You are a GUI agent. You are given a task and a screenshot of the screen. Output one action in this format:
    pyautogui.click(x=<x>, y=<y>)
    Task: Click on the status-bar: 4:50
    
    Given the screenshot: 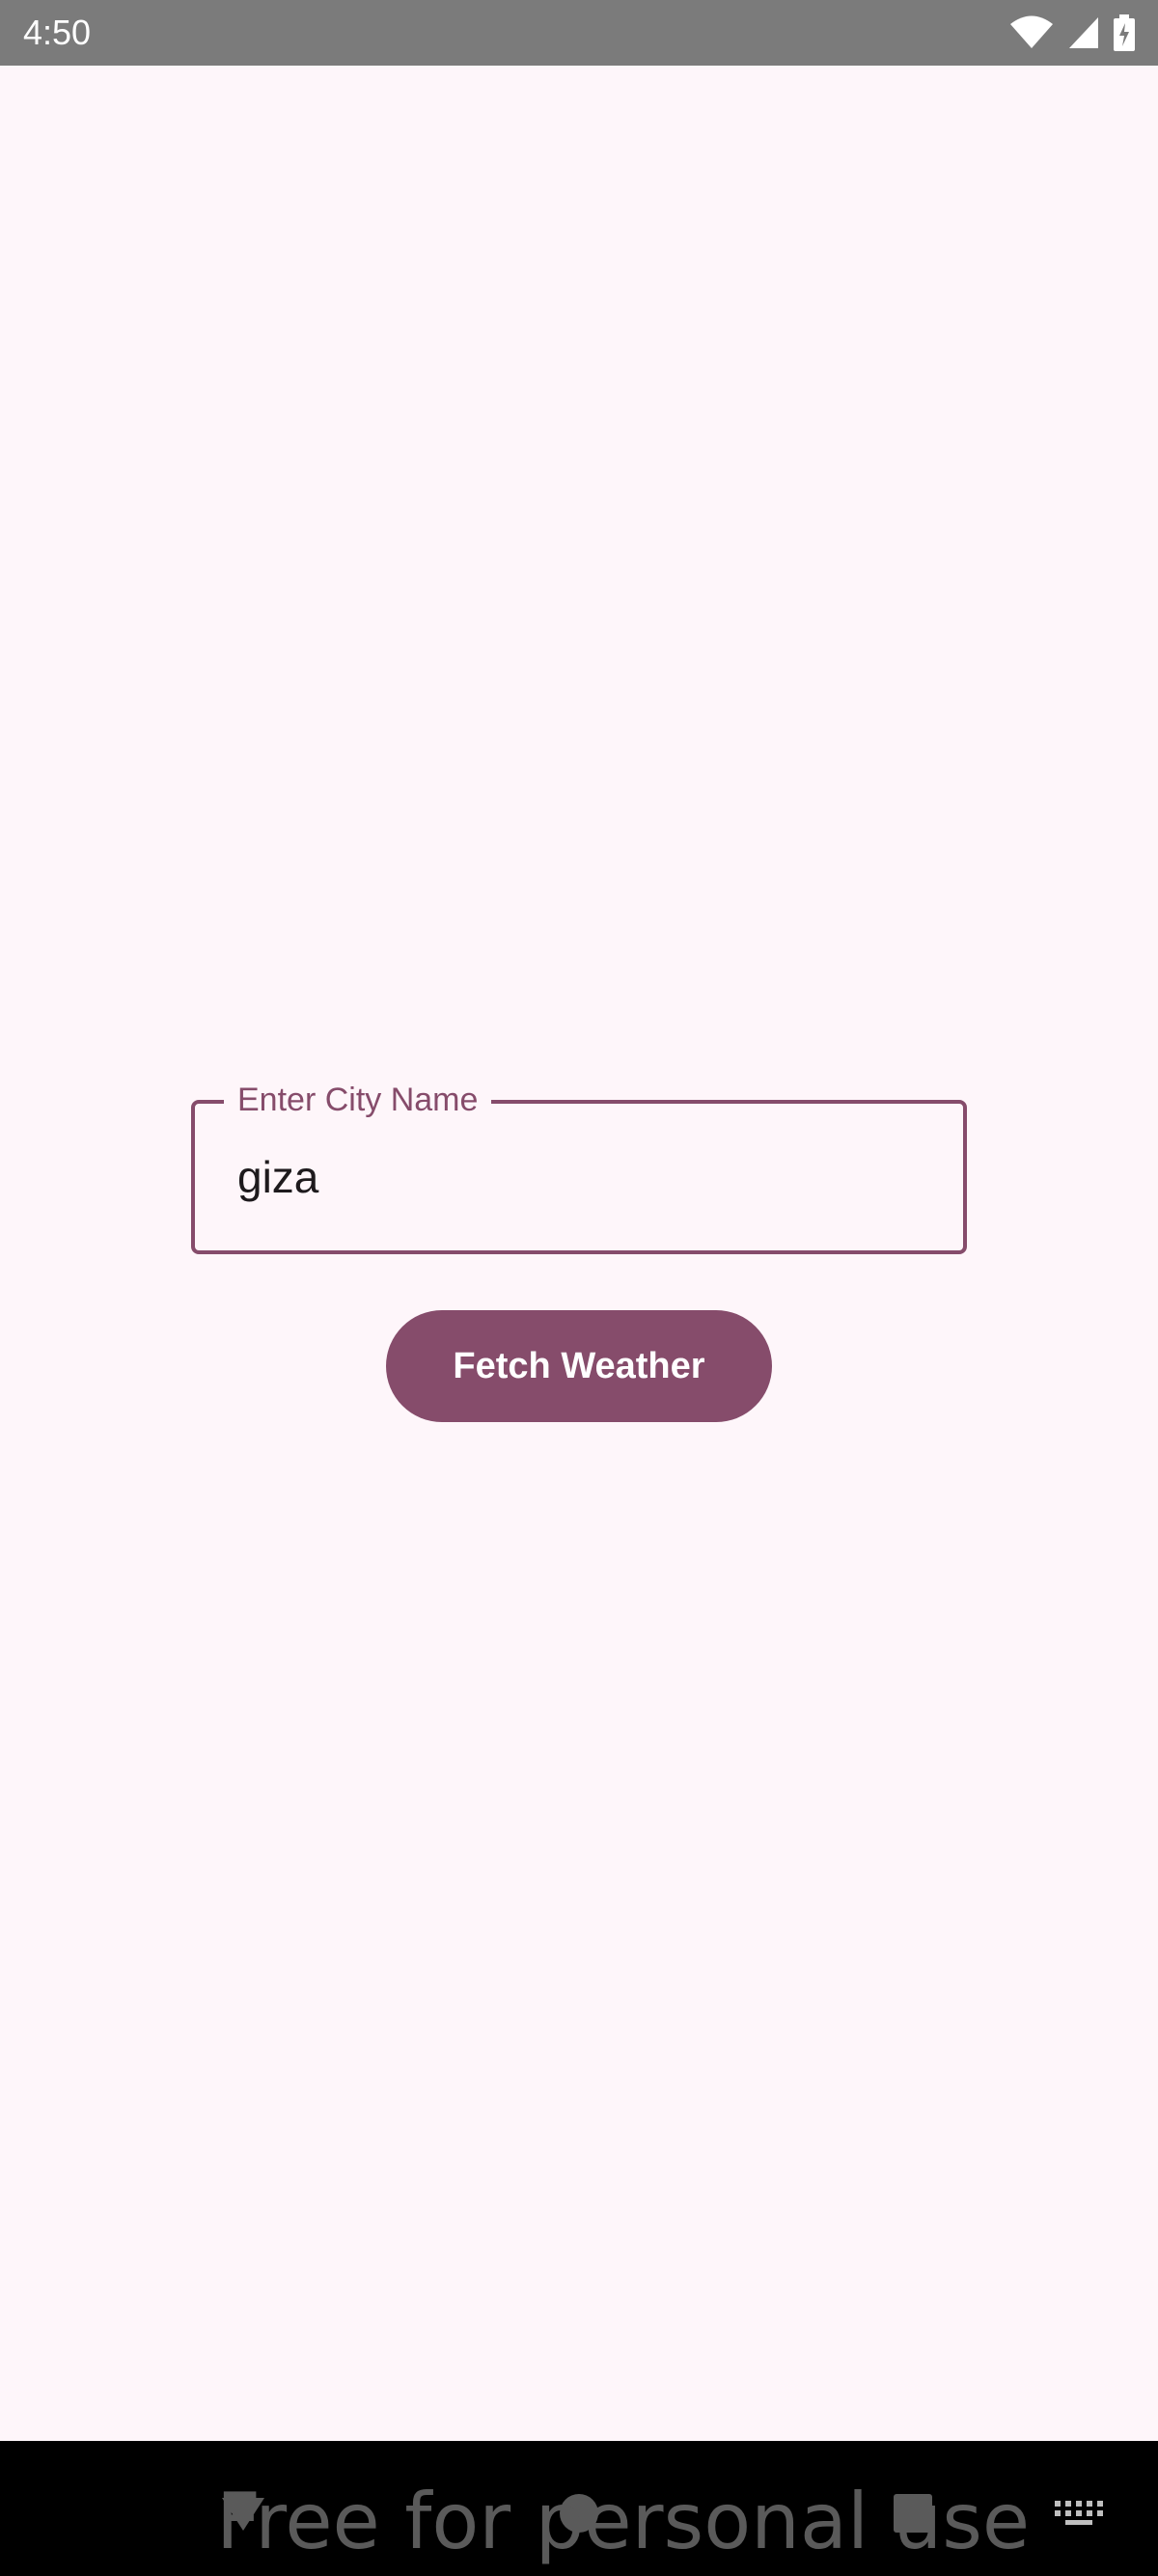 What is the action you would take?
    pyautogui.click(x=579, y=33)
    